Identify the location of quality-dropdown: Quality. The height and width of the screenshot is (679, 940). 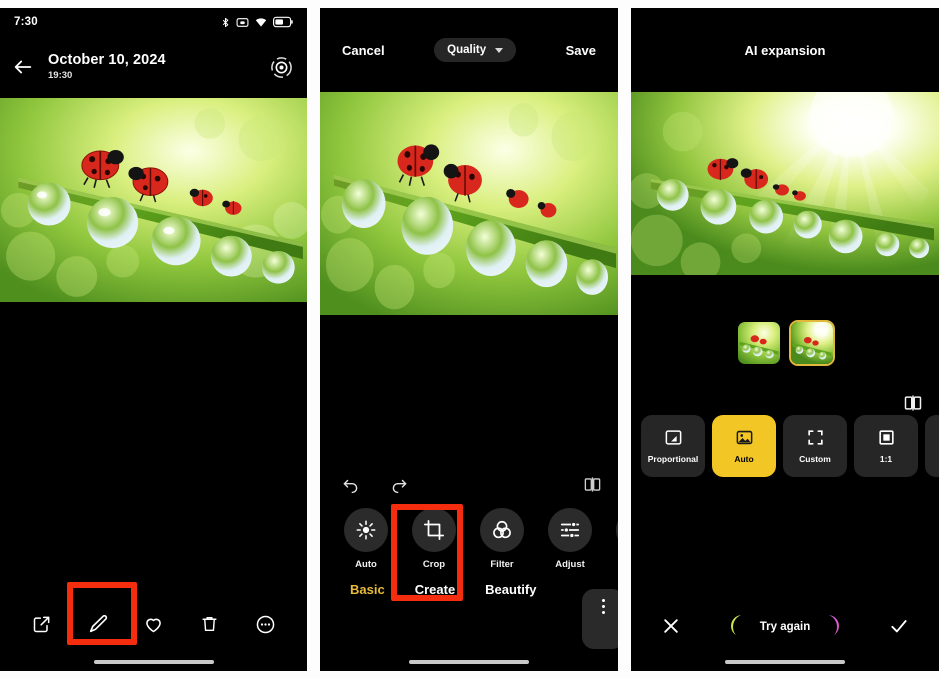
(475, 50).